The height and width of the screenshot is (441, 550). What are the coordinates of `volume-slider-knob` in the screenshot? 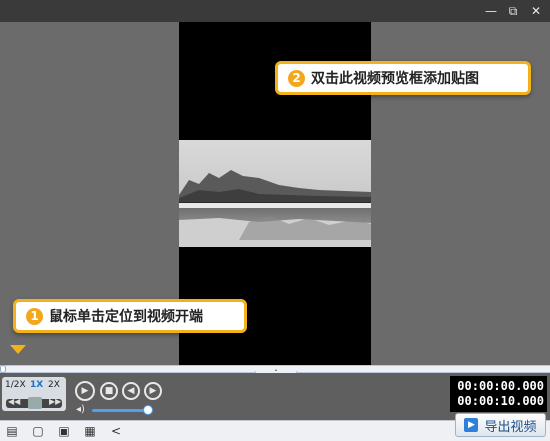 It's located at (148, 410).